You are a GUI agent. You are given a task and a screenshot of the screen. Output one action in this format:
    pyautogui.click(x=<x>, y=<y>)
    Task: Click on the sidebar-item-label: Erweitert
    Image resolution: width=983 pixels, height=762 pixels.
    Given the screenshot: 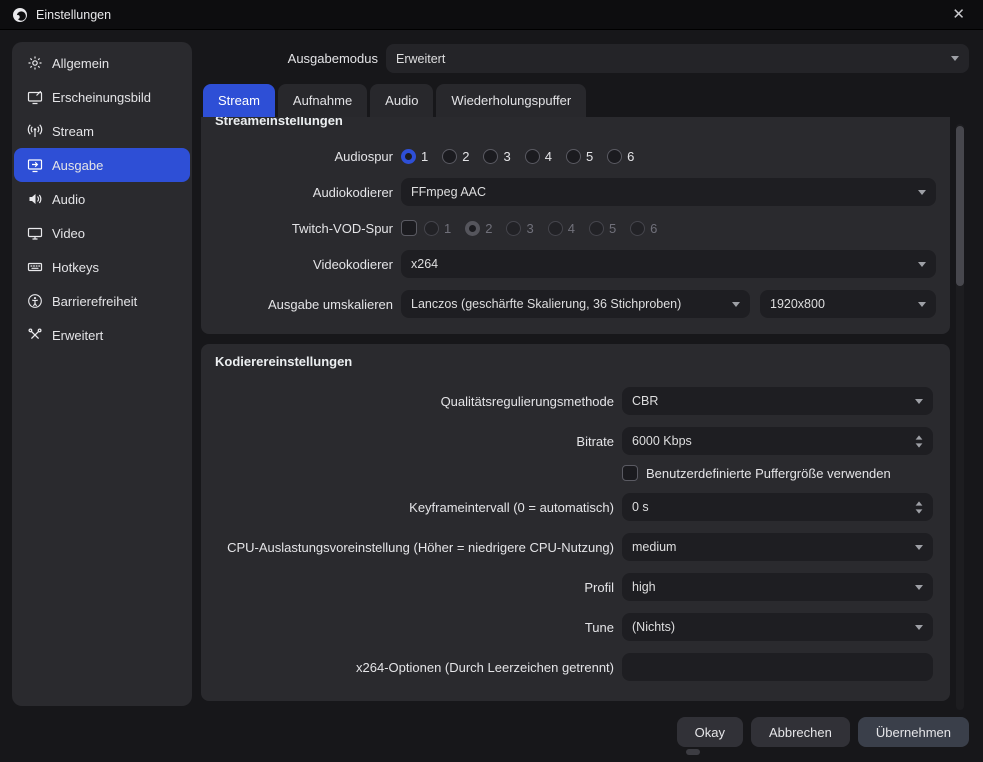 What is the action you would take?
    pyautogui.click(x=78, y=335)
    